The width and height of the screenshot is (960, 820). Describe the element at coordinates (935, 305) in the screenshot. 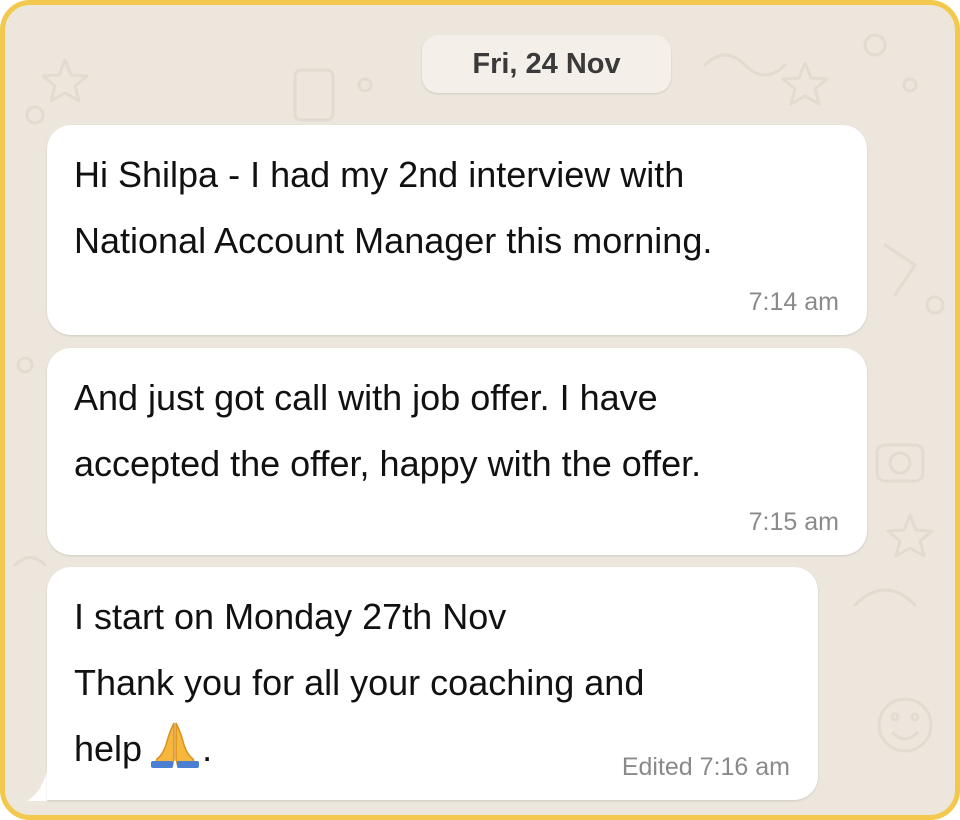

I see `circle-doodle-mid` at that location.